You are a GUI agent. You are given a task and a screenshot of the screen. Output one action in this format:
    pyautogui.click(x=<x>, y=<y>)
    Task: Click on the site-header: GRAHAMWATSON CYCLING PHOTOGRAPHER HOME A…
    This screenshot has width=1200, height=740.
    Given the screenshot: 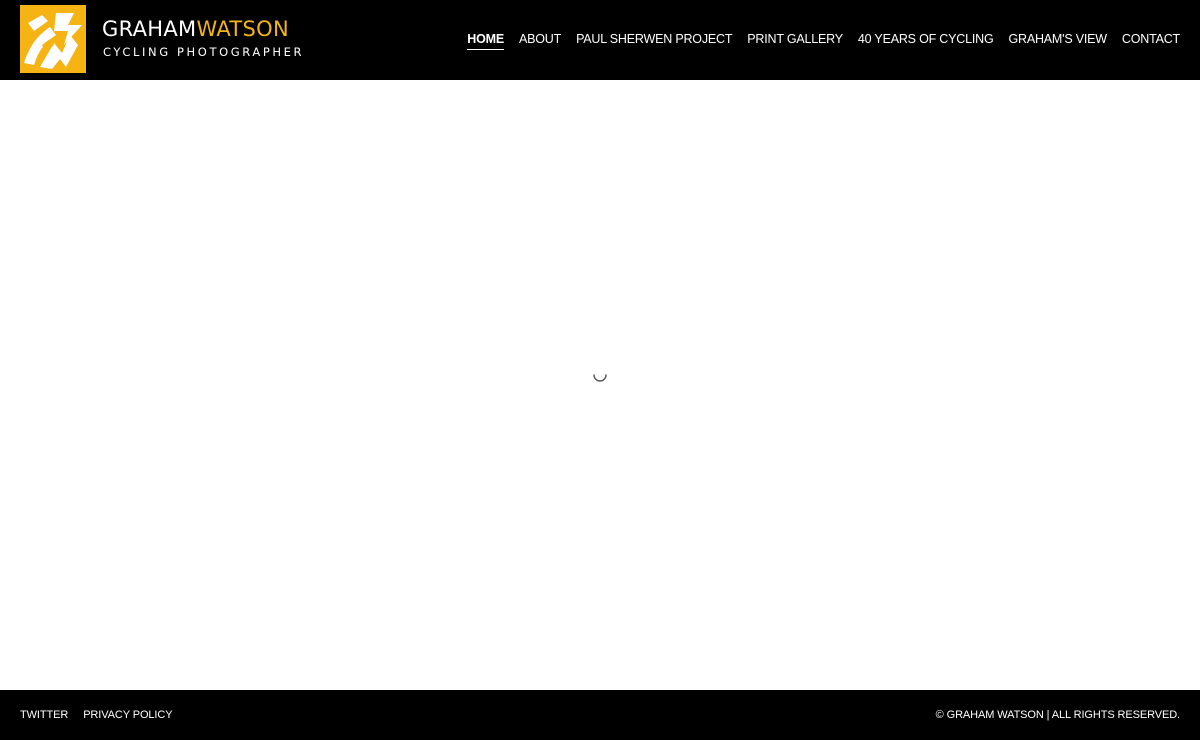 What is the action you would take?
    pyautogui.click(x=600, y=40)
    